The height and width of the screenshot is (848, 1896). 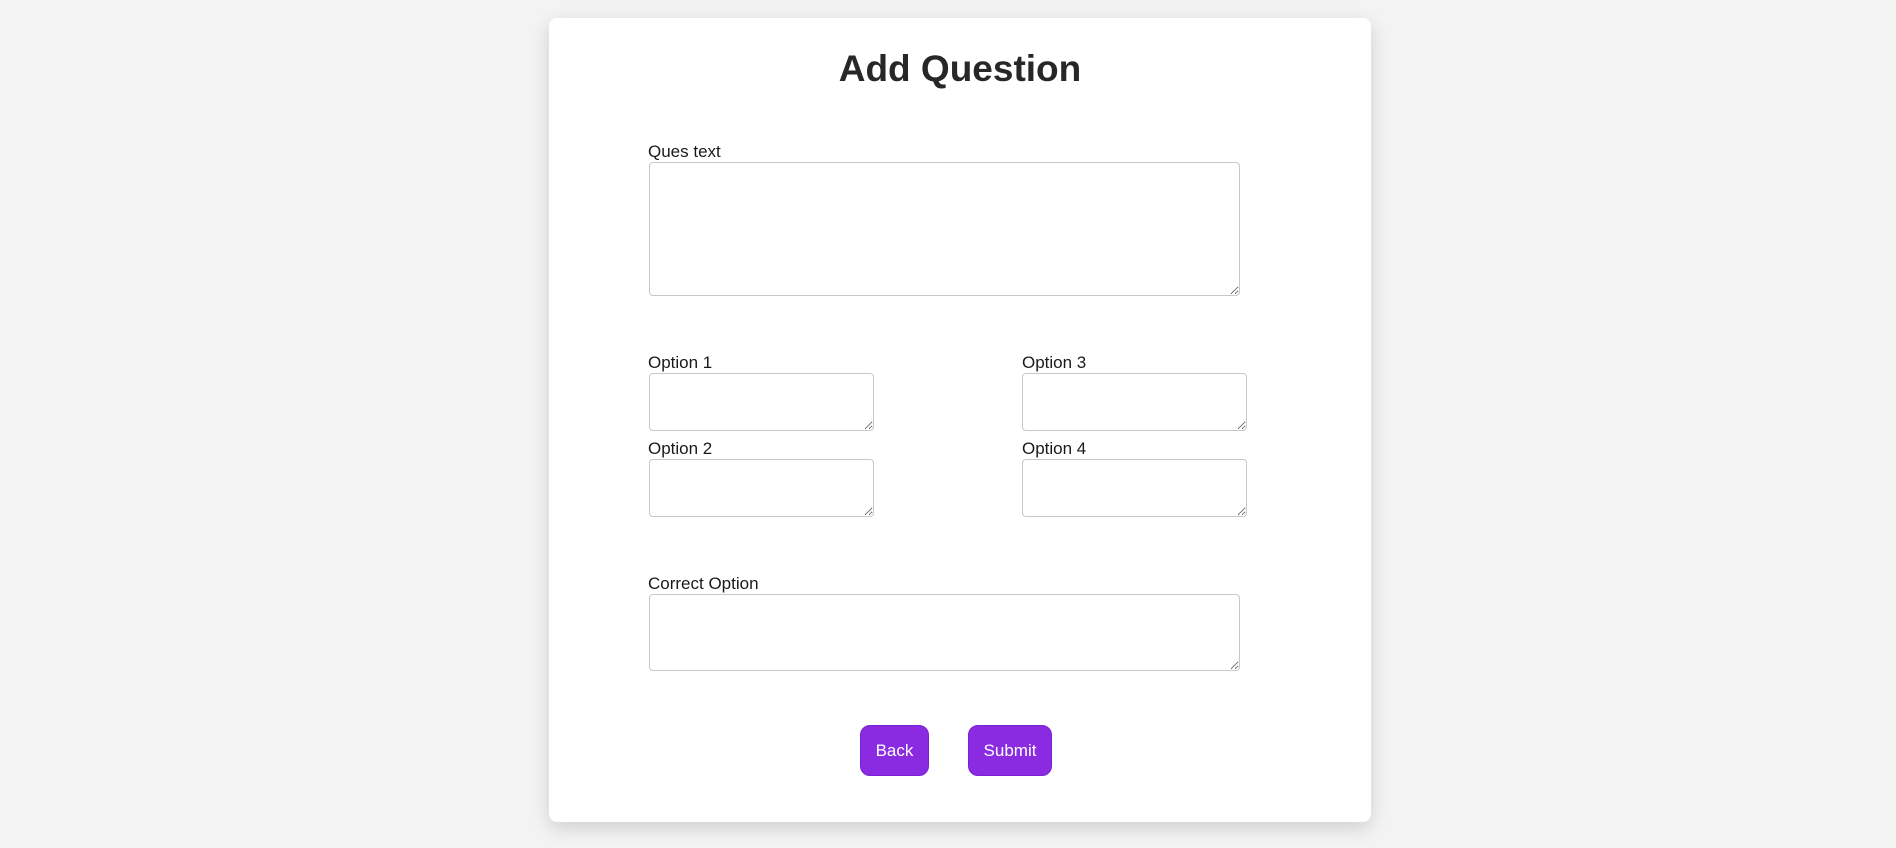 I want to click on option-1-label: Option 1, so click(x=680, y=362).